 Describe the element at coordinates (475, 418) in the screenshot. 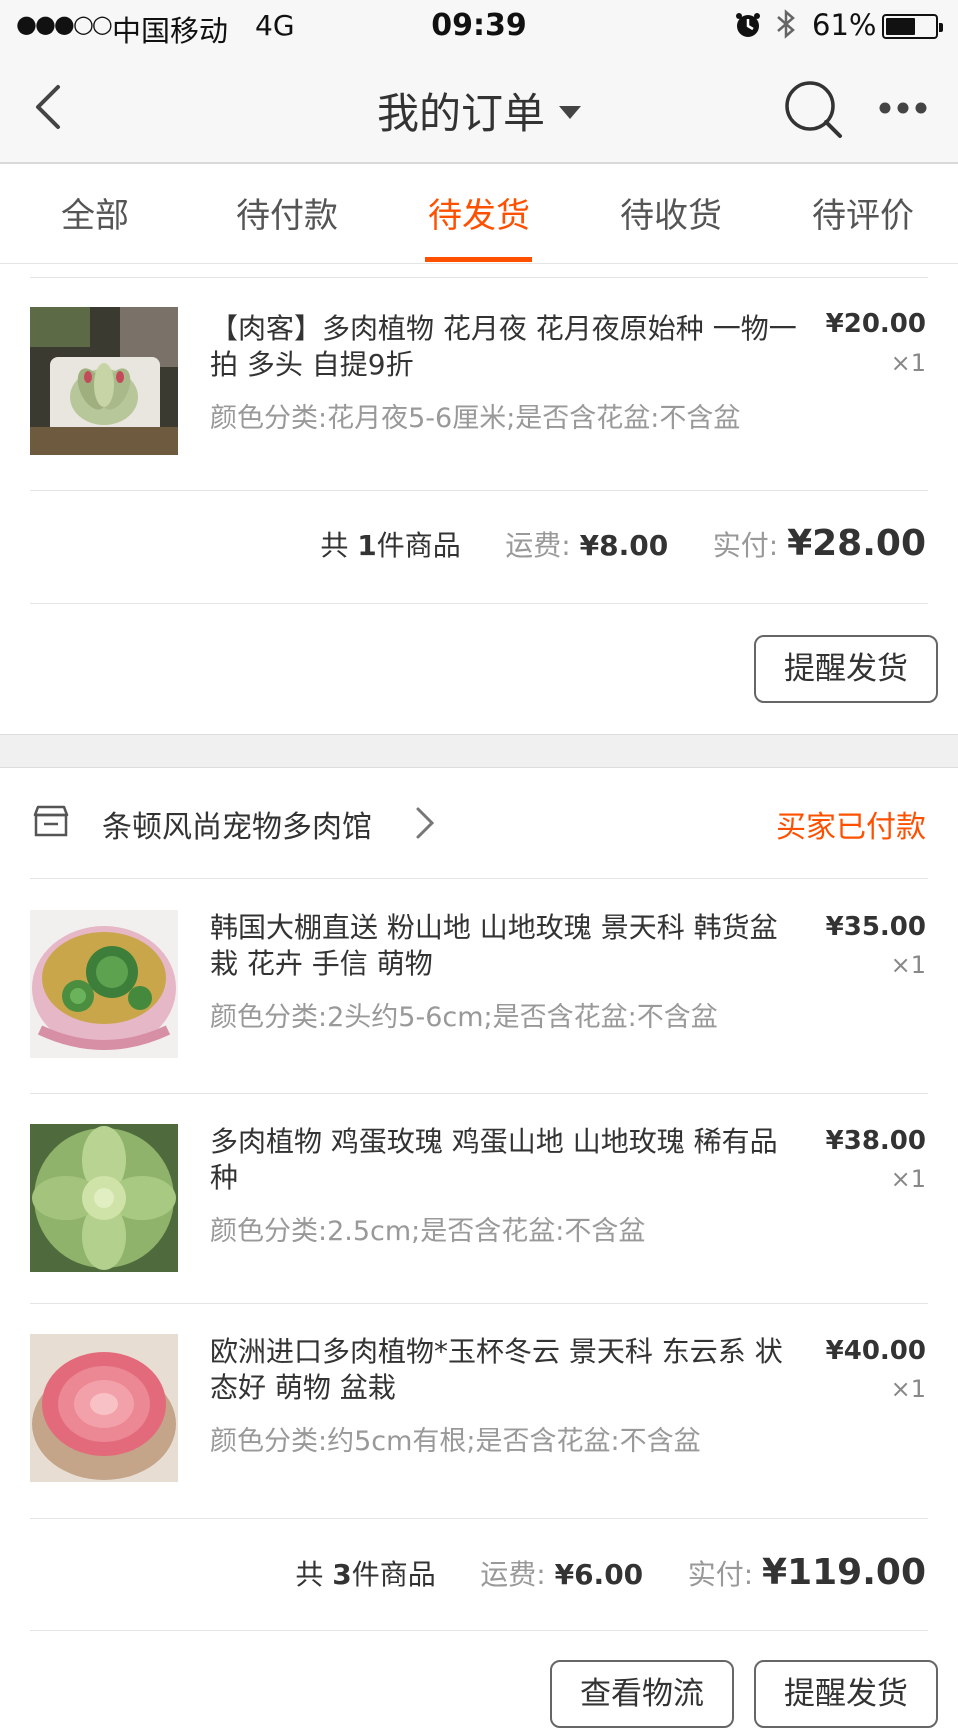

I see `product-sku: 颜色分类:花月夜5-6厘米;是否含花盆:不含盆` at that location.